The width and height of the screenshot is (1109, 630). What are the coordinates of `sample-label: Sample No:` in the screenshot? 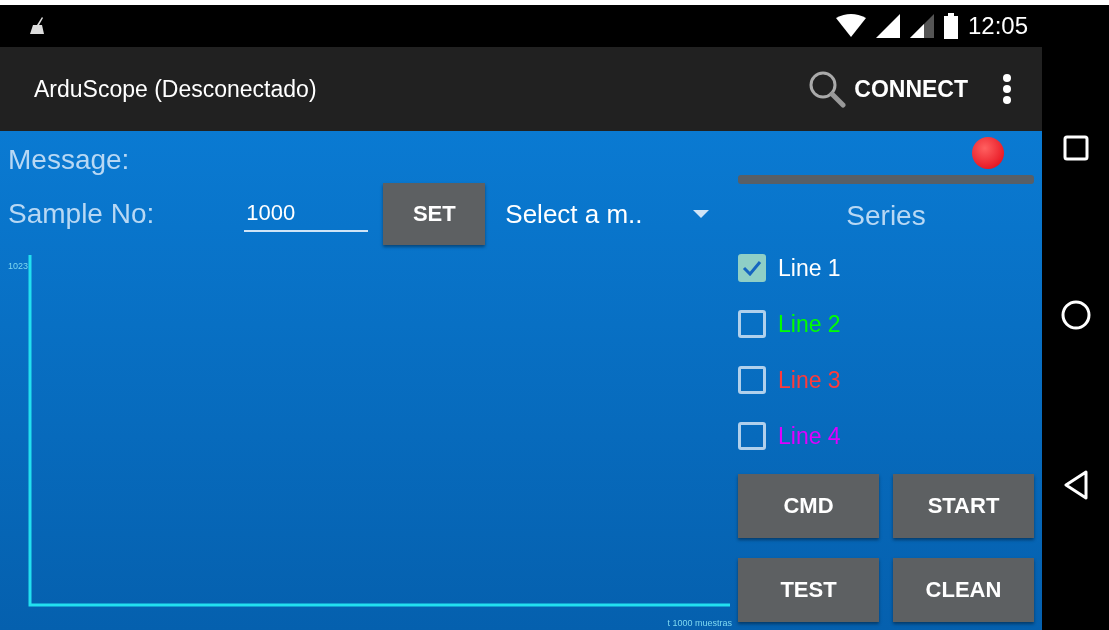 It's located at (81, 214).